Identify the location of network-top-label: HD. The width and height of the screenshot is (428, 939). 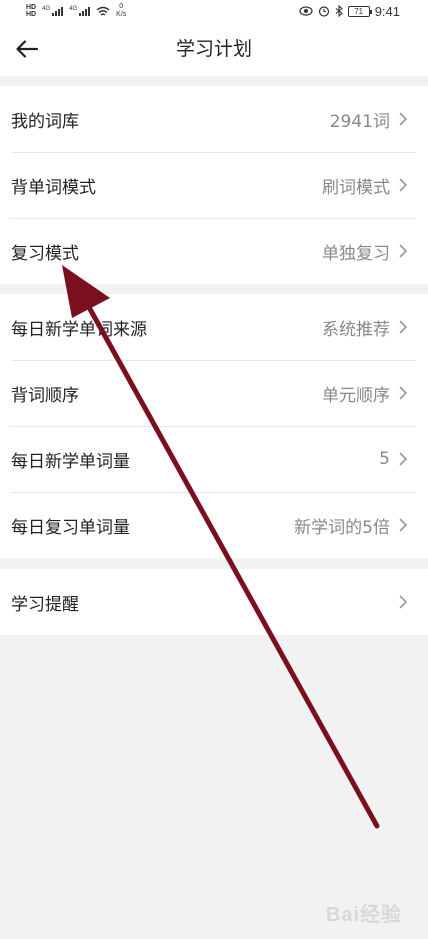
(31, 7).